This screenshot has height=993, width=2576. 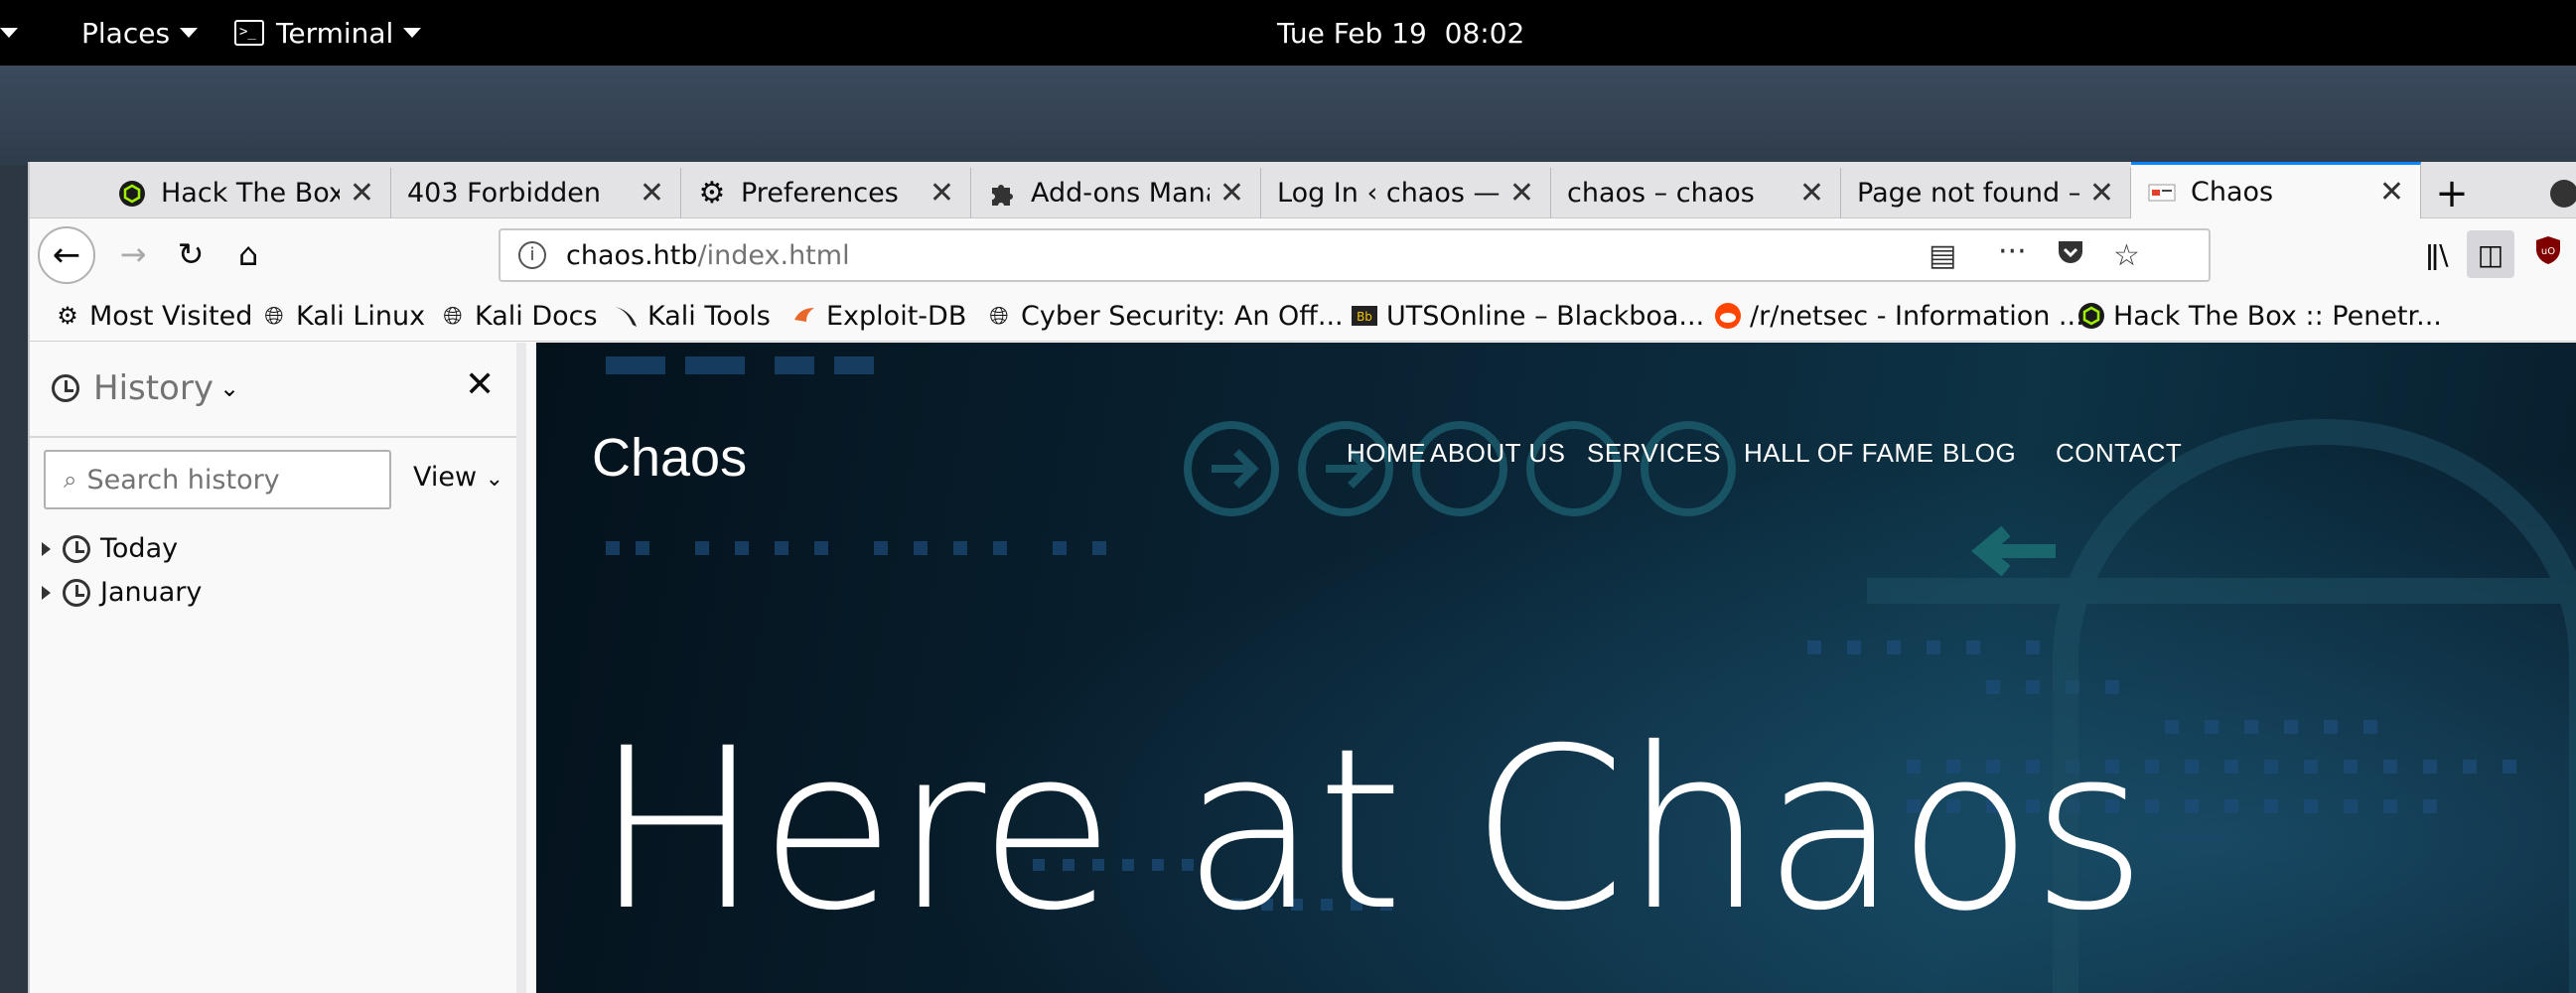 I want to click on bookmark-exploit-db: Exploit-DB, so click(x=878, y=316).